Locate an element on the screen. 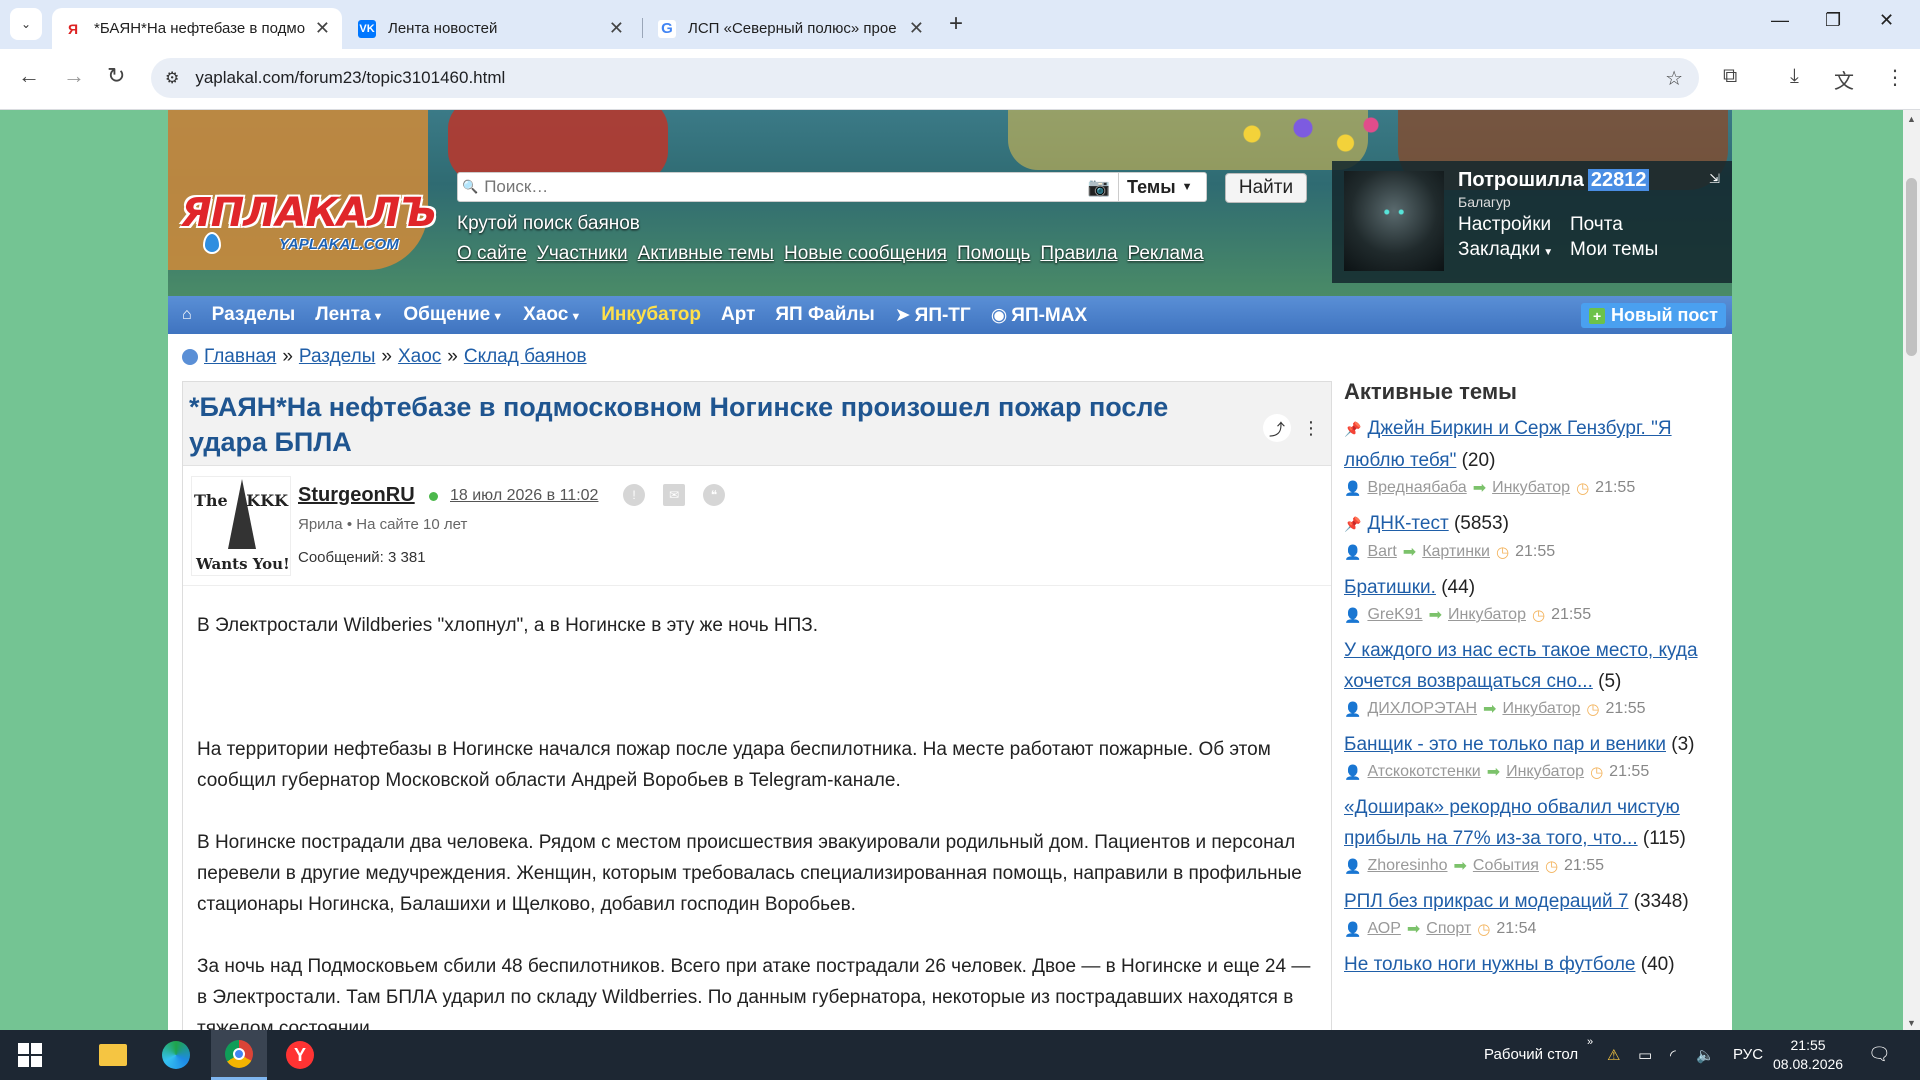 This screenshot has height=1080, width=1920. chevron-up-icon: » is located at coordinates (1590, 1042).